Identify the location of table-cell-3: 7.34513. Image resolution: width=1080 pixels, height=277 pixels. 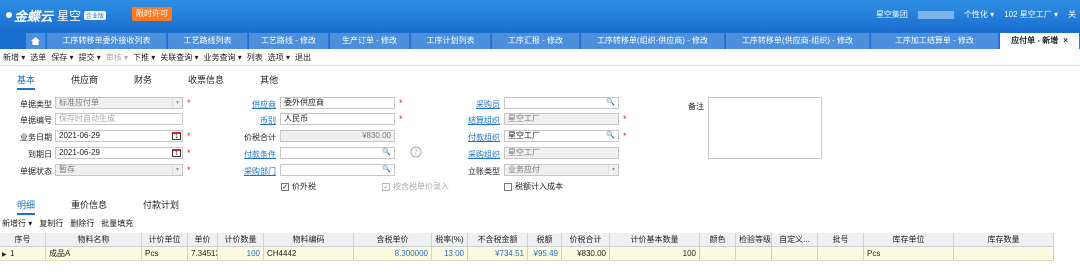
(203, 254).